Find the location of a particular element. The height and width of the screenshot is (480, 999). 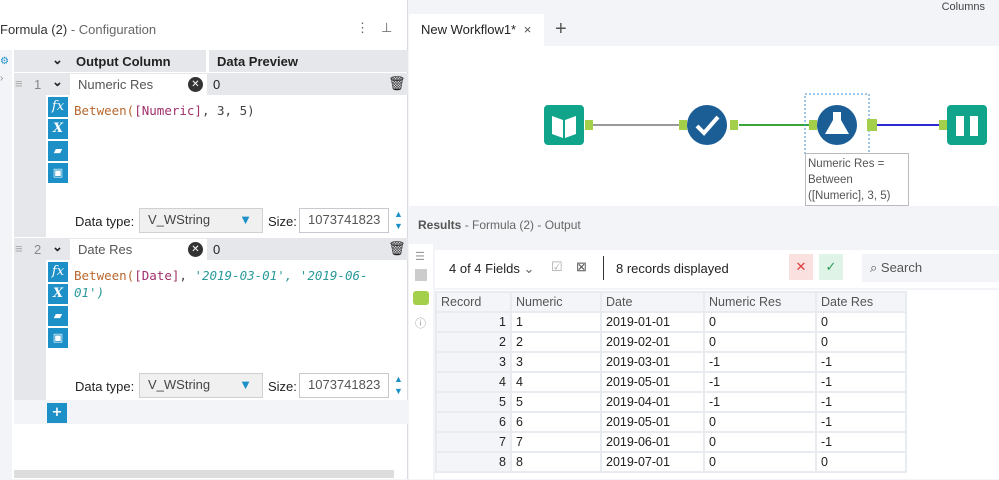

horizontal-scrollbar is located at coordinates (204, 474).